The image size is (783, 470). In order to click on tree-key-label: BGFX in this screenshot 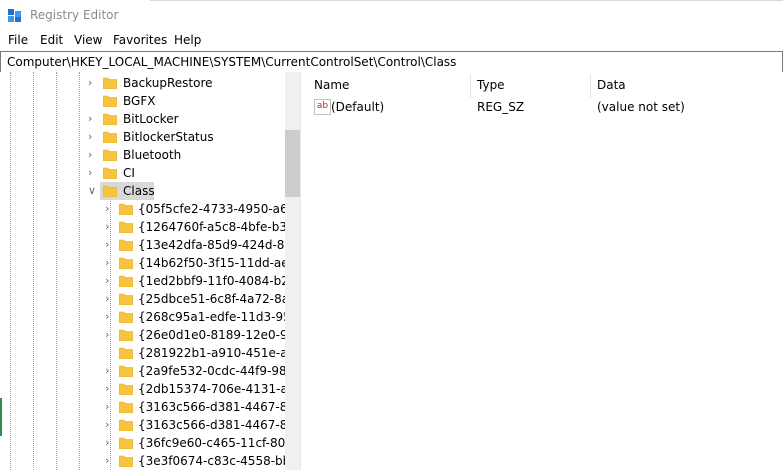, I will do `click(139, 101)`.